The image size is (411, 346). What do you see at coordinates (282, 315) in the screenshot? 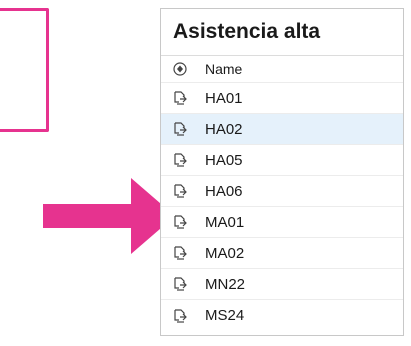
I see `list-item: MS24` at bounding box center [282, 315].